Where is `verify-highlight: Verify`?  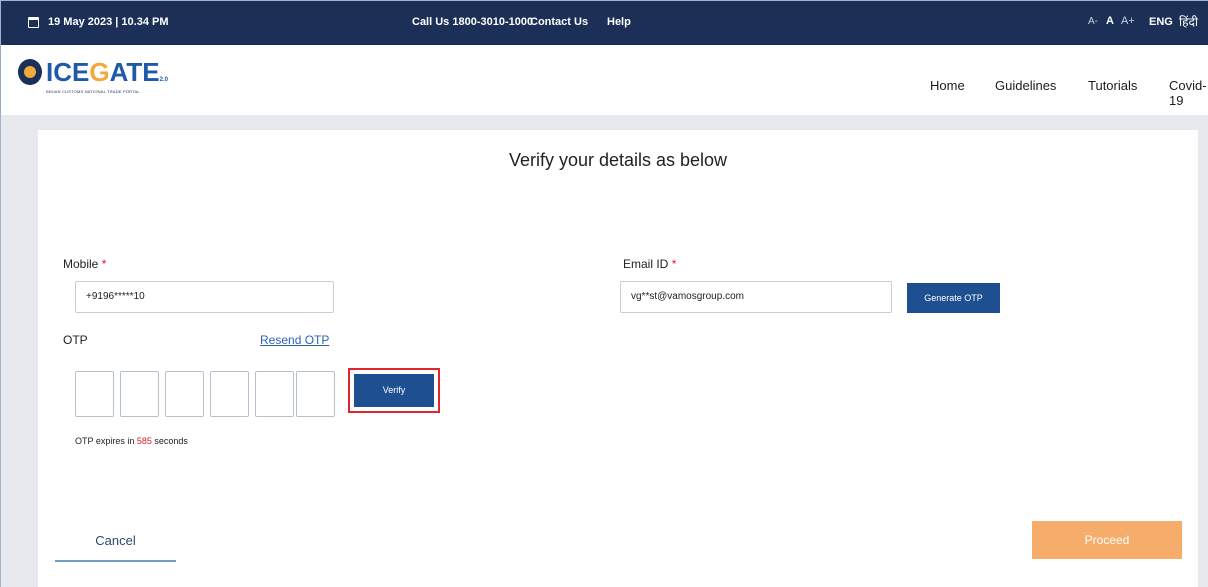 verify-highlight: Verify is located at coordinates (394, 390).